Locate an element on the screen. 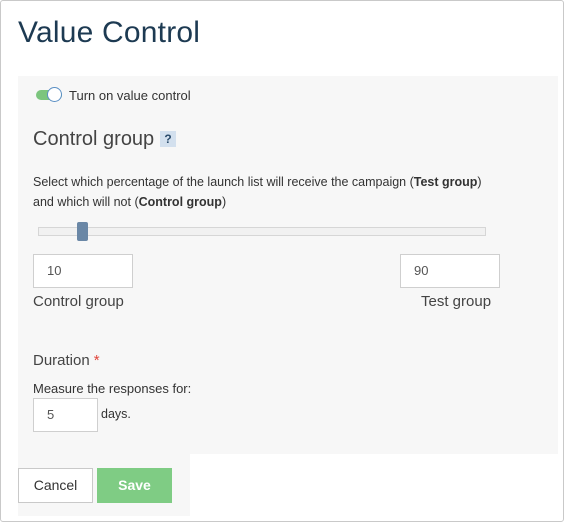  save-button: Save is located at coordinates (134, 485).